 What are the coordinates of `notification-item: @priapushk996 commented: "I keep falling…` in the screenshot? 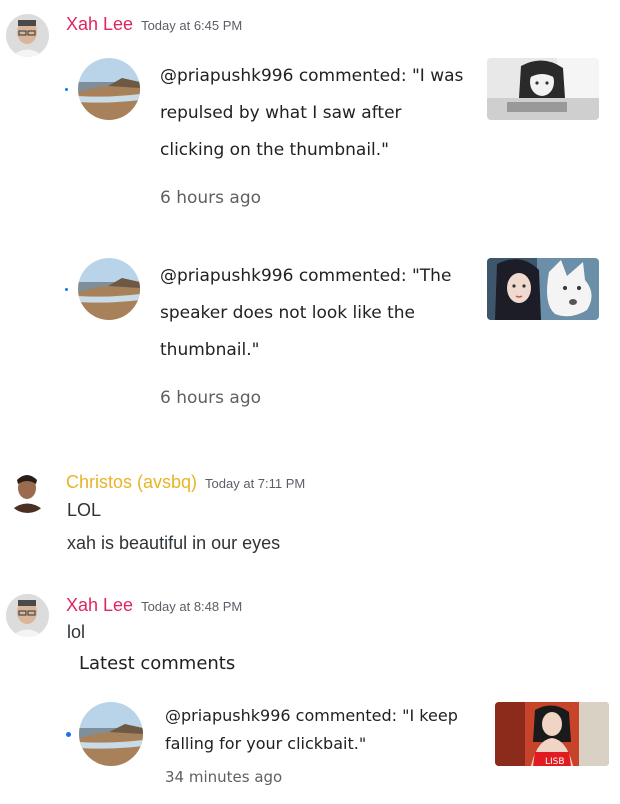 It's located at (310, 752).